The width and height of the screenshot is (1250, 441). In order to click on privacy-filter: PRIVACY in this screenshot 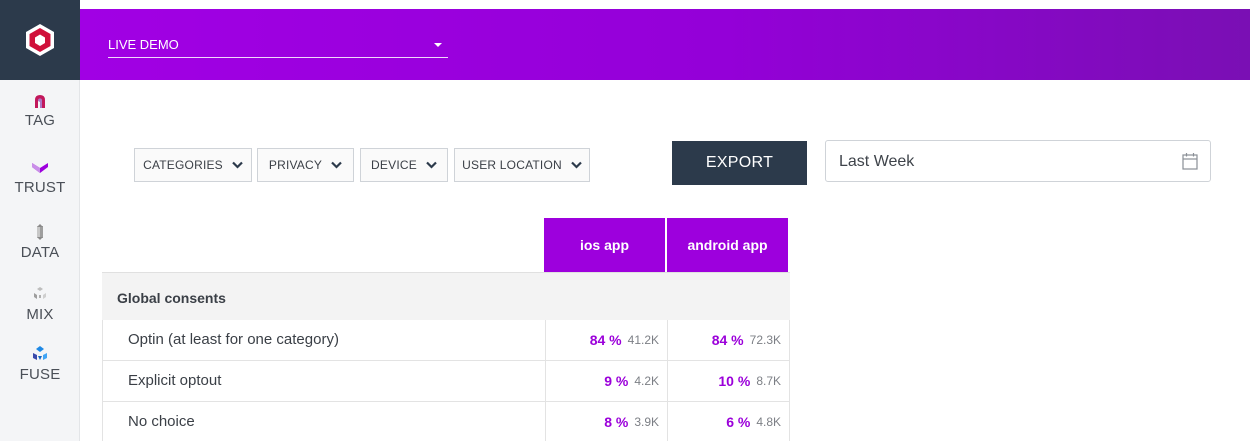, I will do `click(305, 165)`.